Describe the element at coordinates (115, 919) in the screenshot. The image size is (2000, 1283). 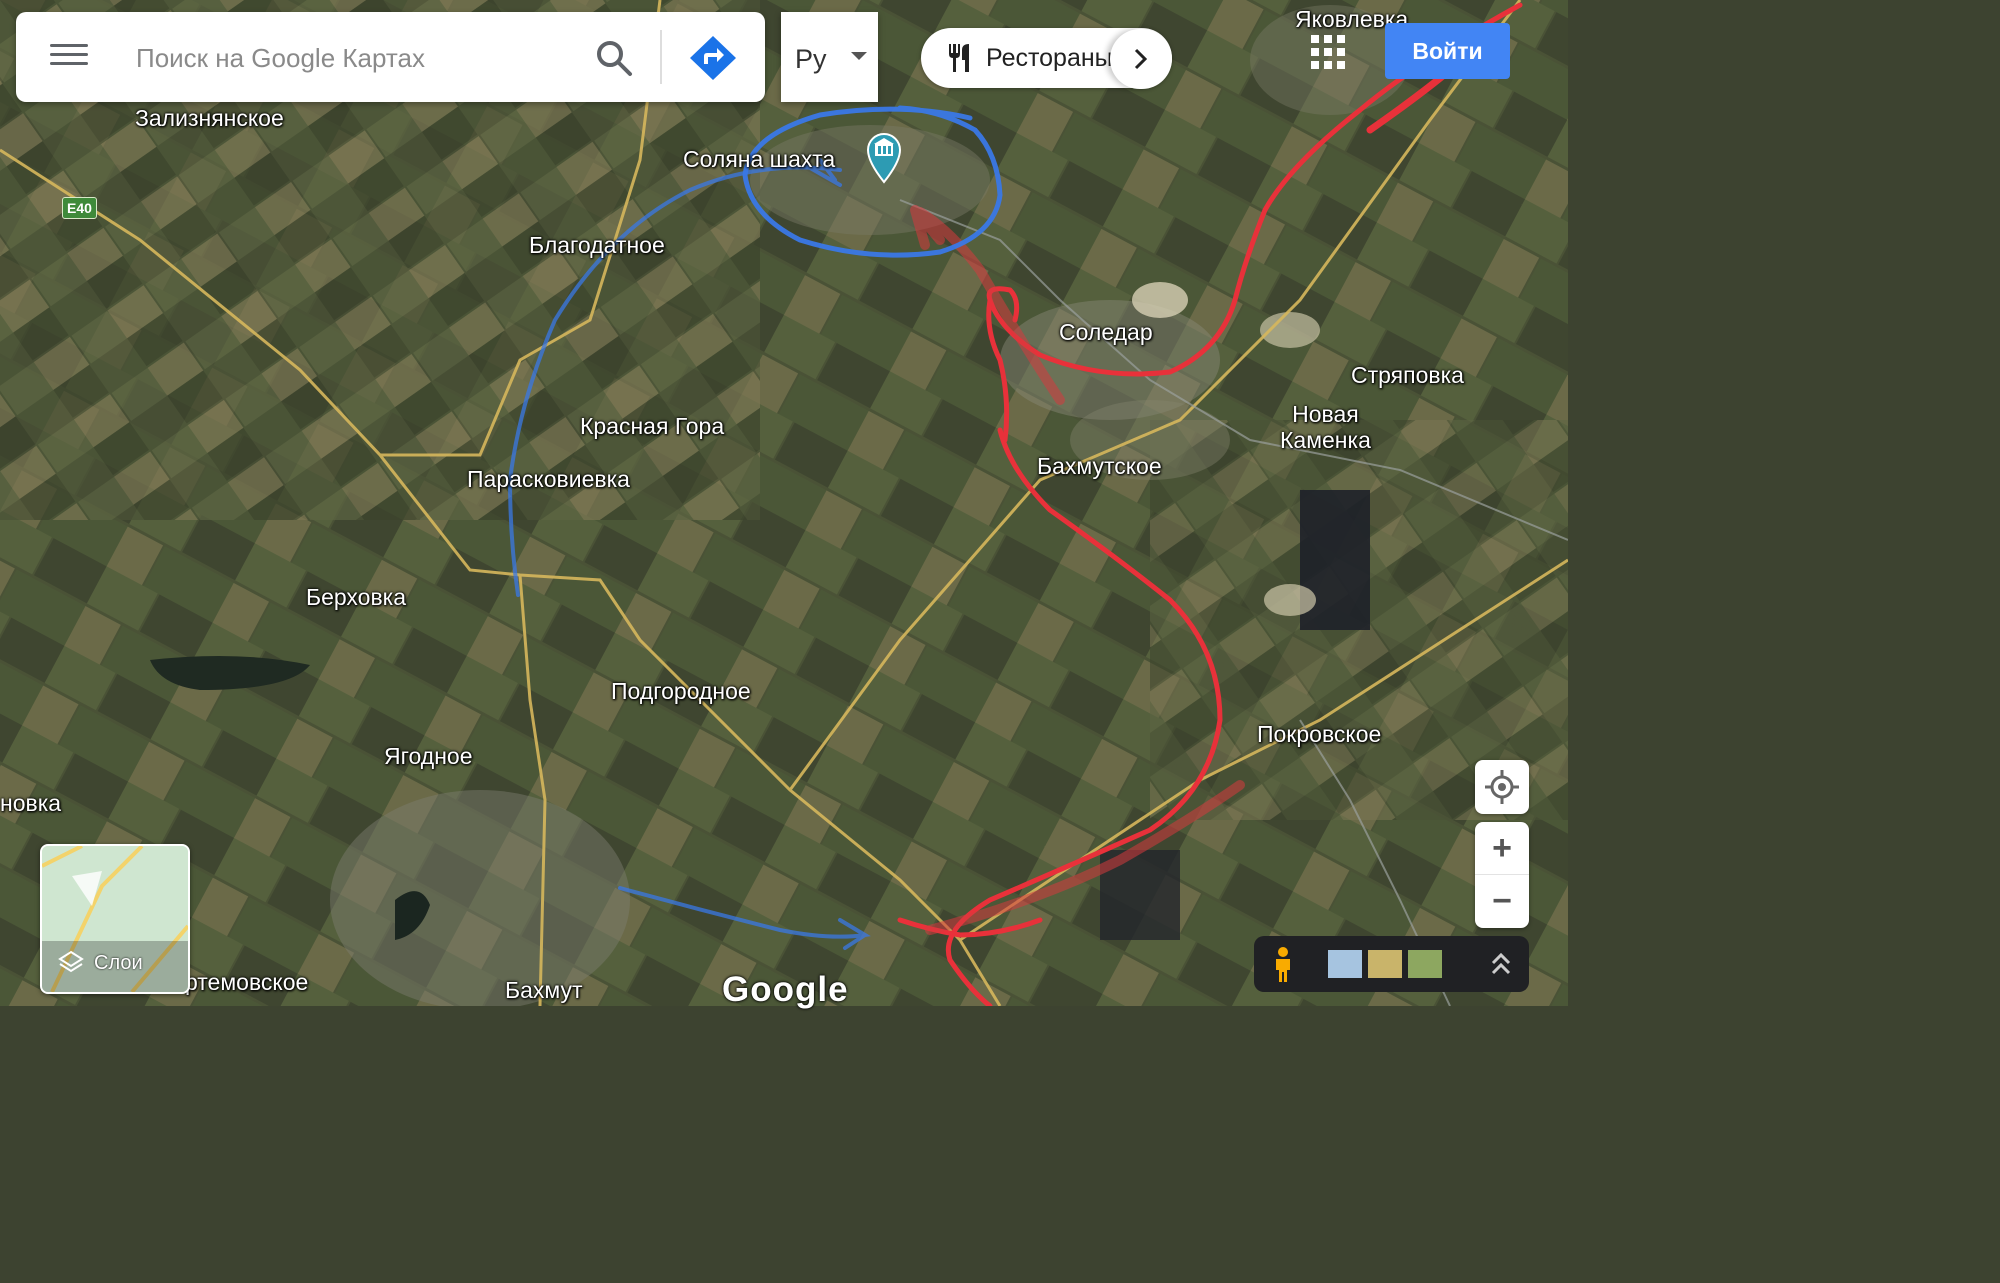
I see `layers-button: Слои` at that location.